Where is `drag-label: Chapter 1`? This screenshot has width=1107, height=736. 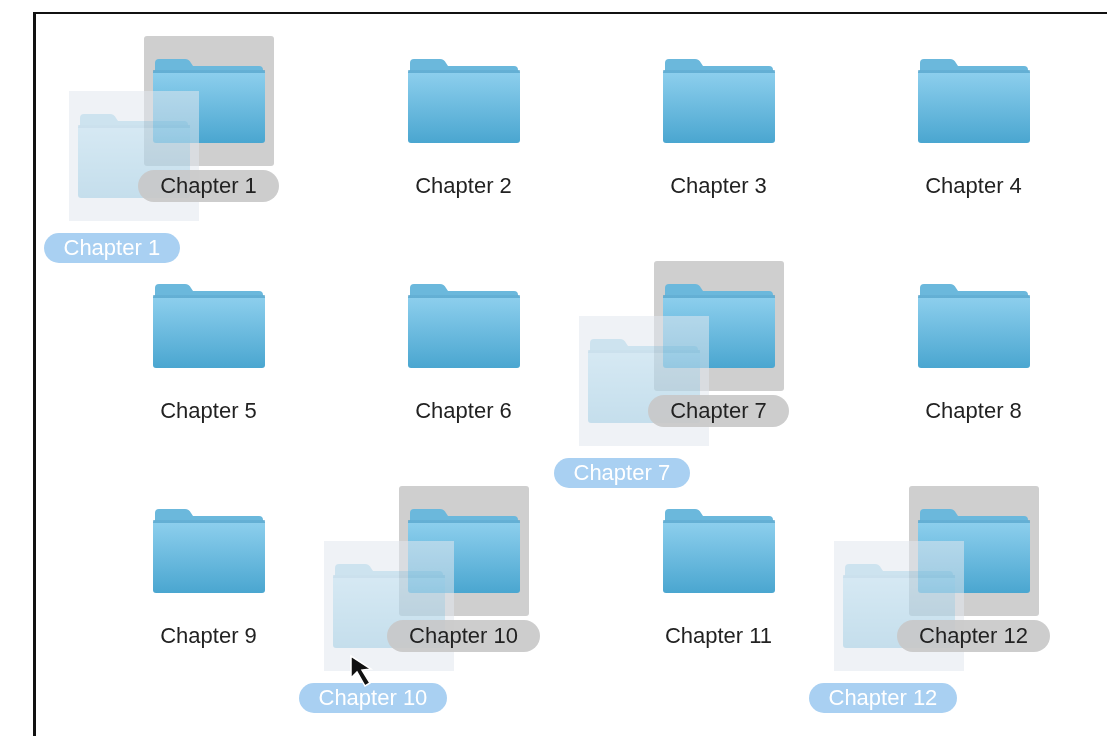 drag-label: Chapter 1 is located at coordinates (112, 248).